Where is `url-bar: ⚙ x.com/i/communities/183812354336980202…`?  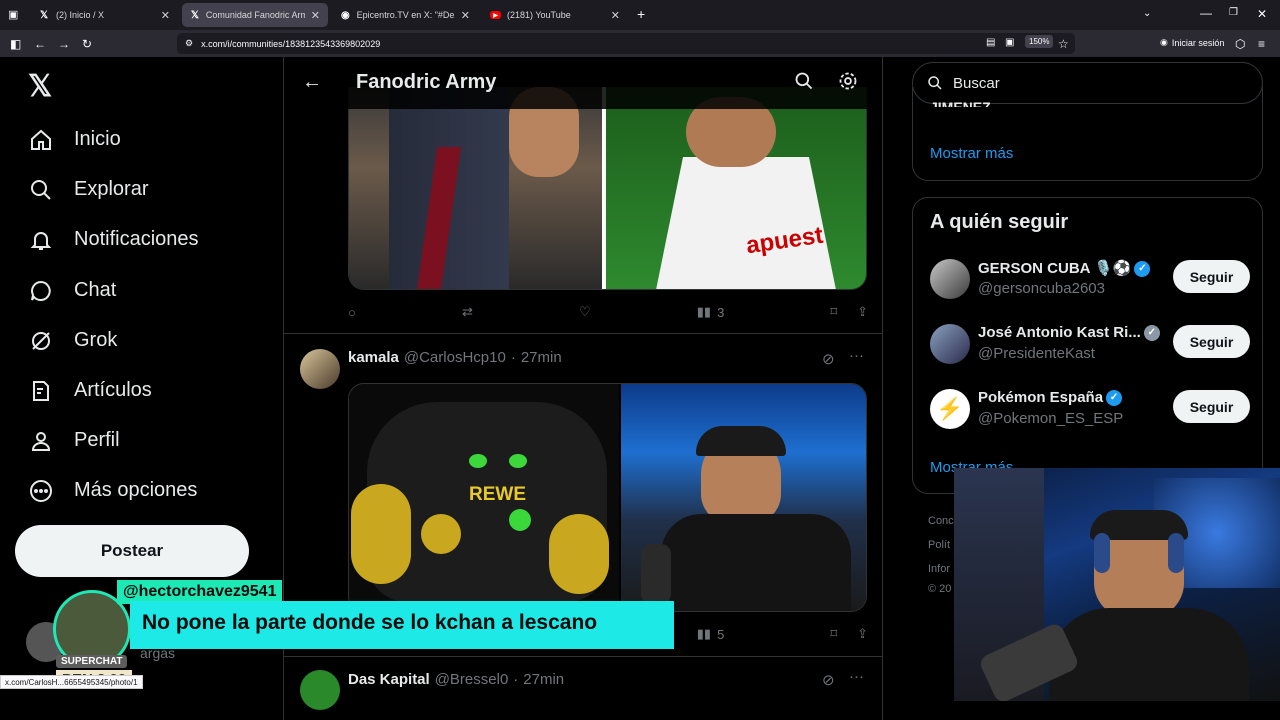 url-bar: ⚙ x.com/i/communities/183812354336980202… is located at coordinates (626, 43).